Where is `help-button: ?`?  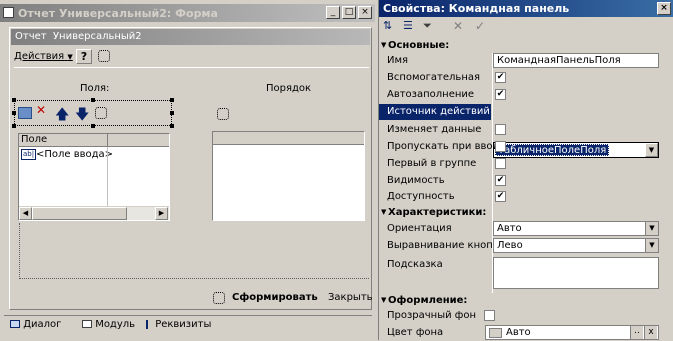 help-button: ? is located at coordinates (84, 56).